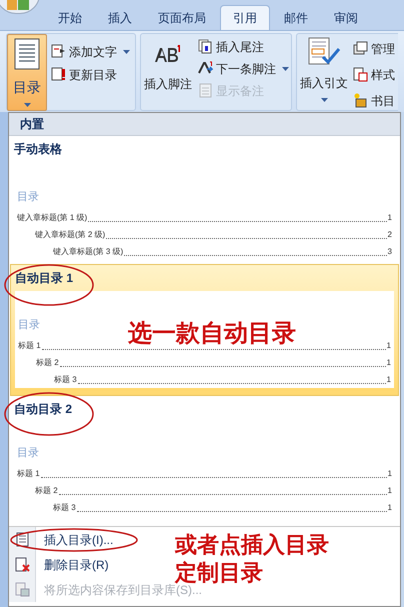 The width and height of the screenshot is (404, 607). I want to click on preview-entry: 键入章标题(第 1 级), so click(52, 218).